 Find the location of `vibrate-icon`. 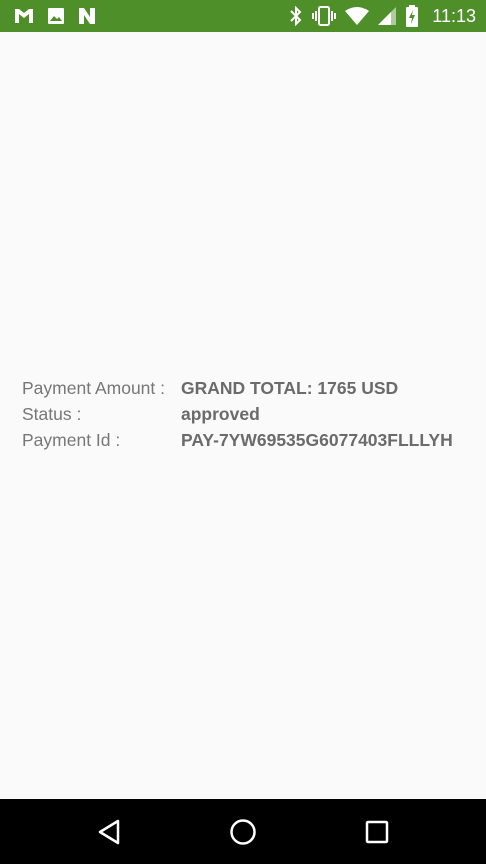

vibrate-icon is located at coordinates (324, 16).